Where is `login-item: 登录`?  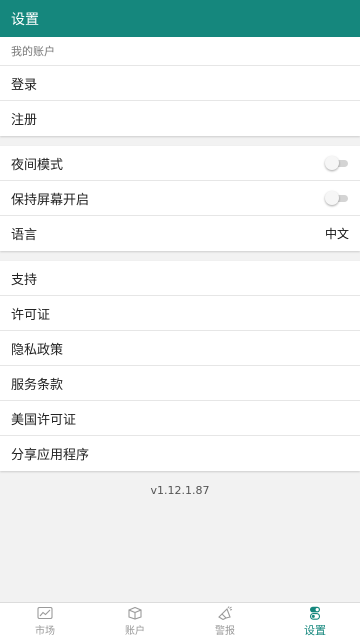
login-item: 登录 is located at coordinates (180, 83).